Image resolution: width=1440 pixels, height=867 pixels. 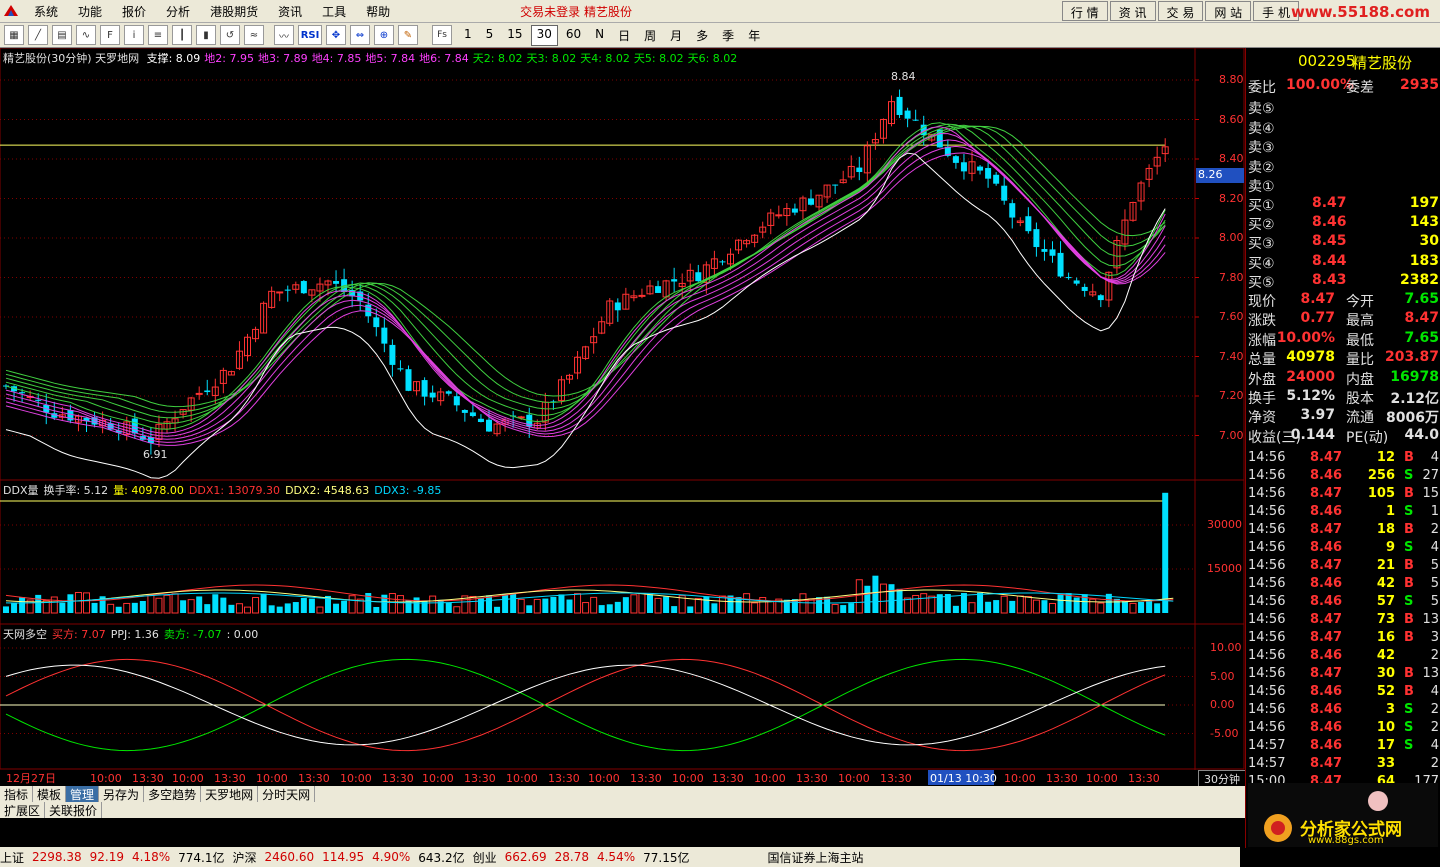 I want to click on buy-row: 买① 8.47 197, so click(x=1343, y=204).